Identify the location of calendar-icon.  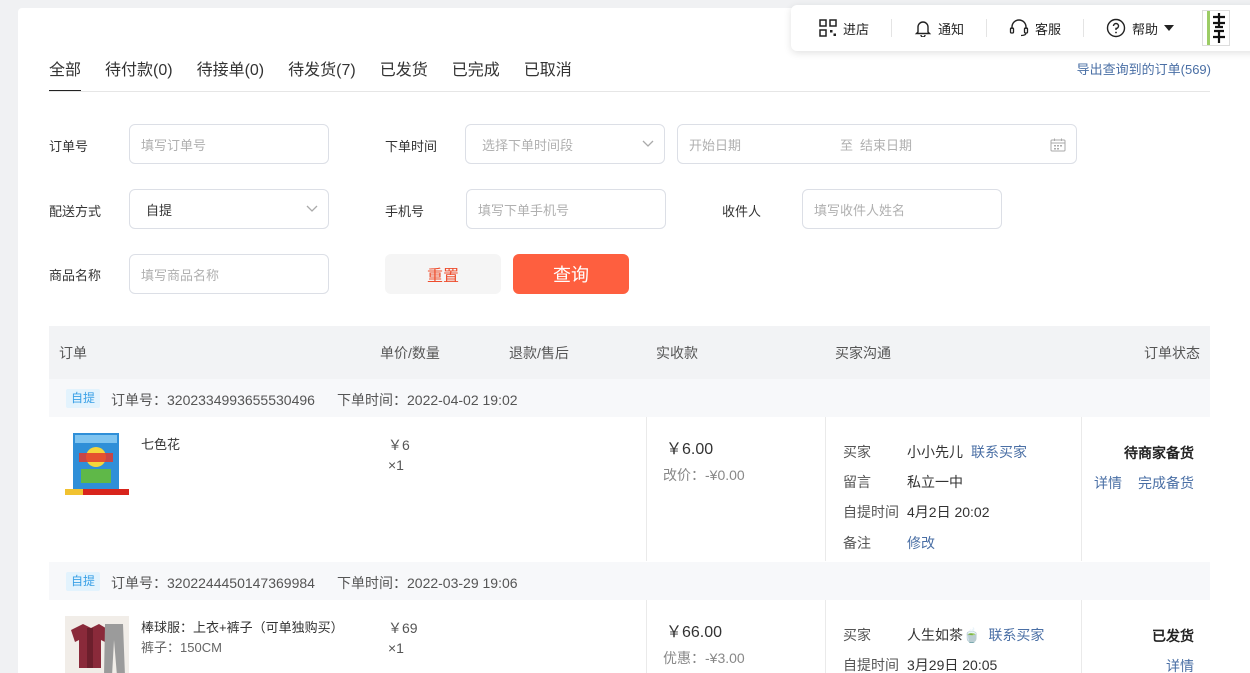
(1058, 145).